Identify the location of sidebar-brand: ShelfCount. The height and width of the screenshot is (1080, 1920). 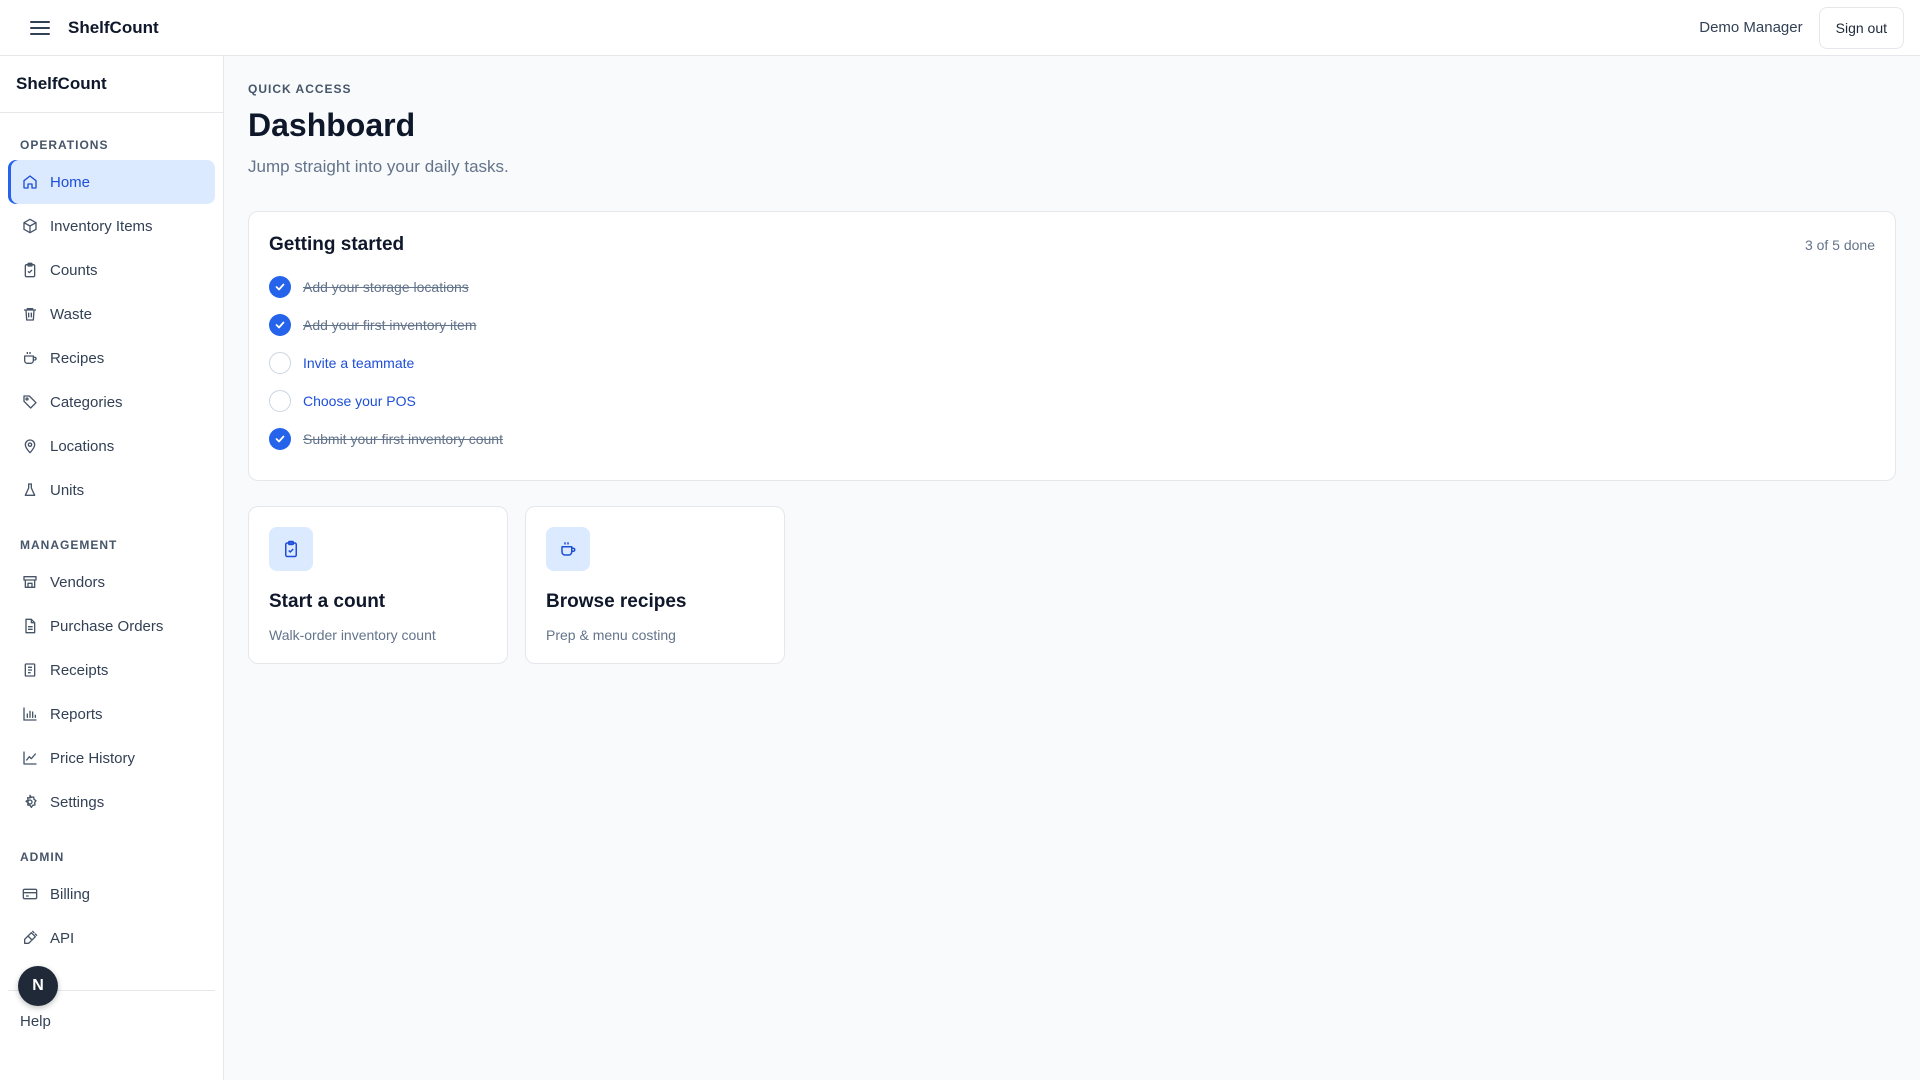
(111, 84).